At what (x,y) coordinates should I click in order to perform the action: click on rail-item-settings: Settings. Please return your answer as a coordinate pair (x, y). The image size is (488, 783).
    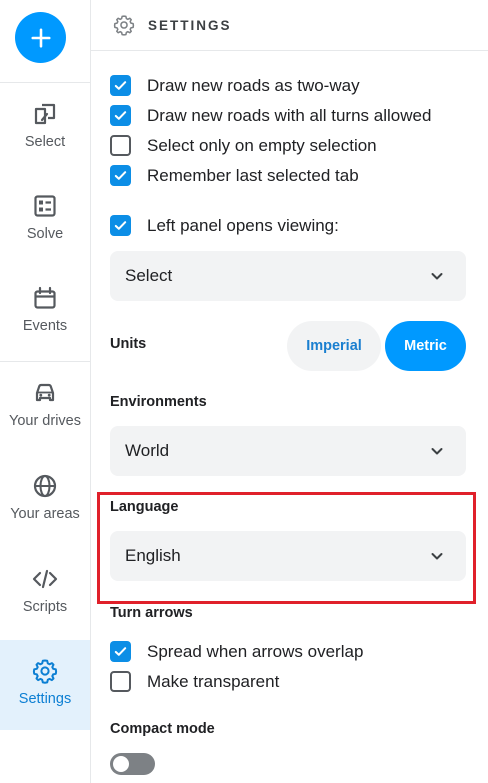
    Looking at the image, I should click on (45, 685).